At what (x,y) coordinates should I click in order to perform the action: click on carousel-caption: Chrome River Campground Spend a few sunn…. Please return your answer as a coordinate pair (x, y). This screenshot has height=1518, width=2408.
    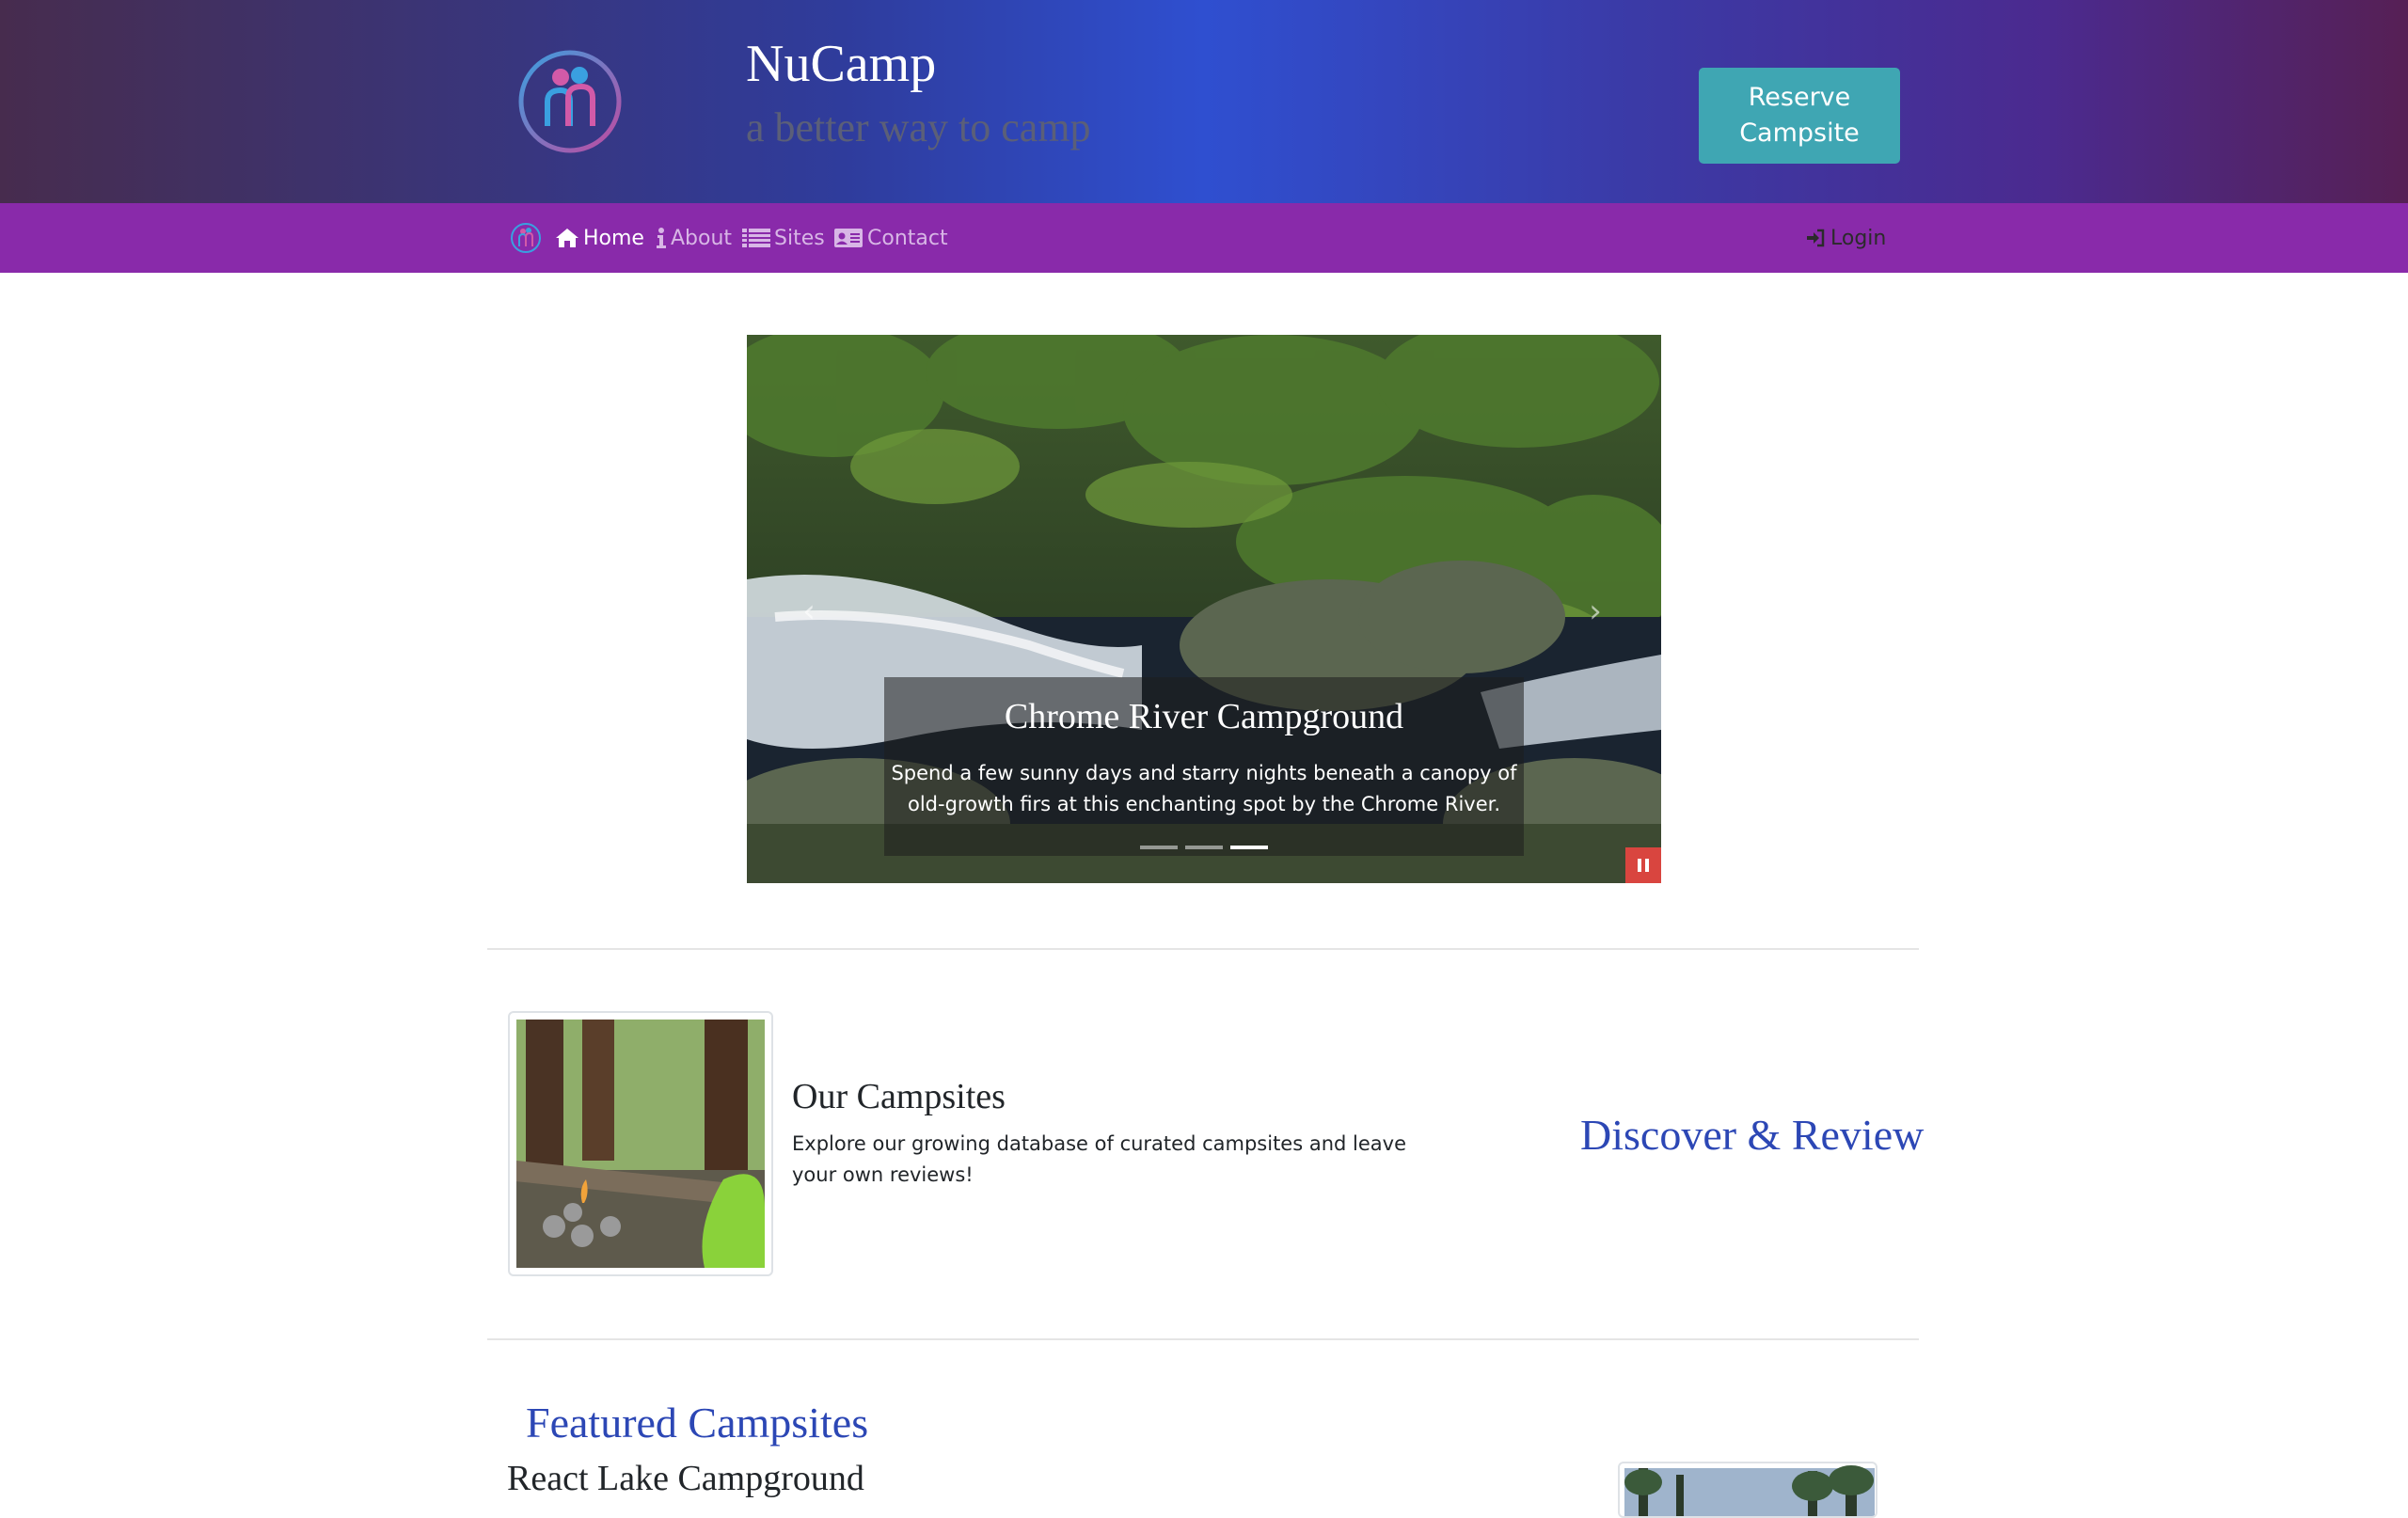
    Looking at the image, I should click on (1204, 767).